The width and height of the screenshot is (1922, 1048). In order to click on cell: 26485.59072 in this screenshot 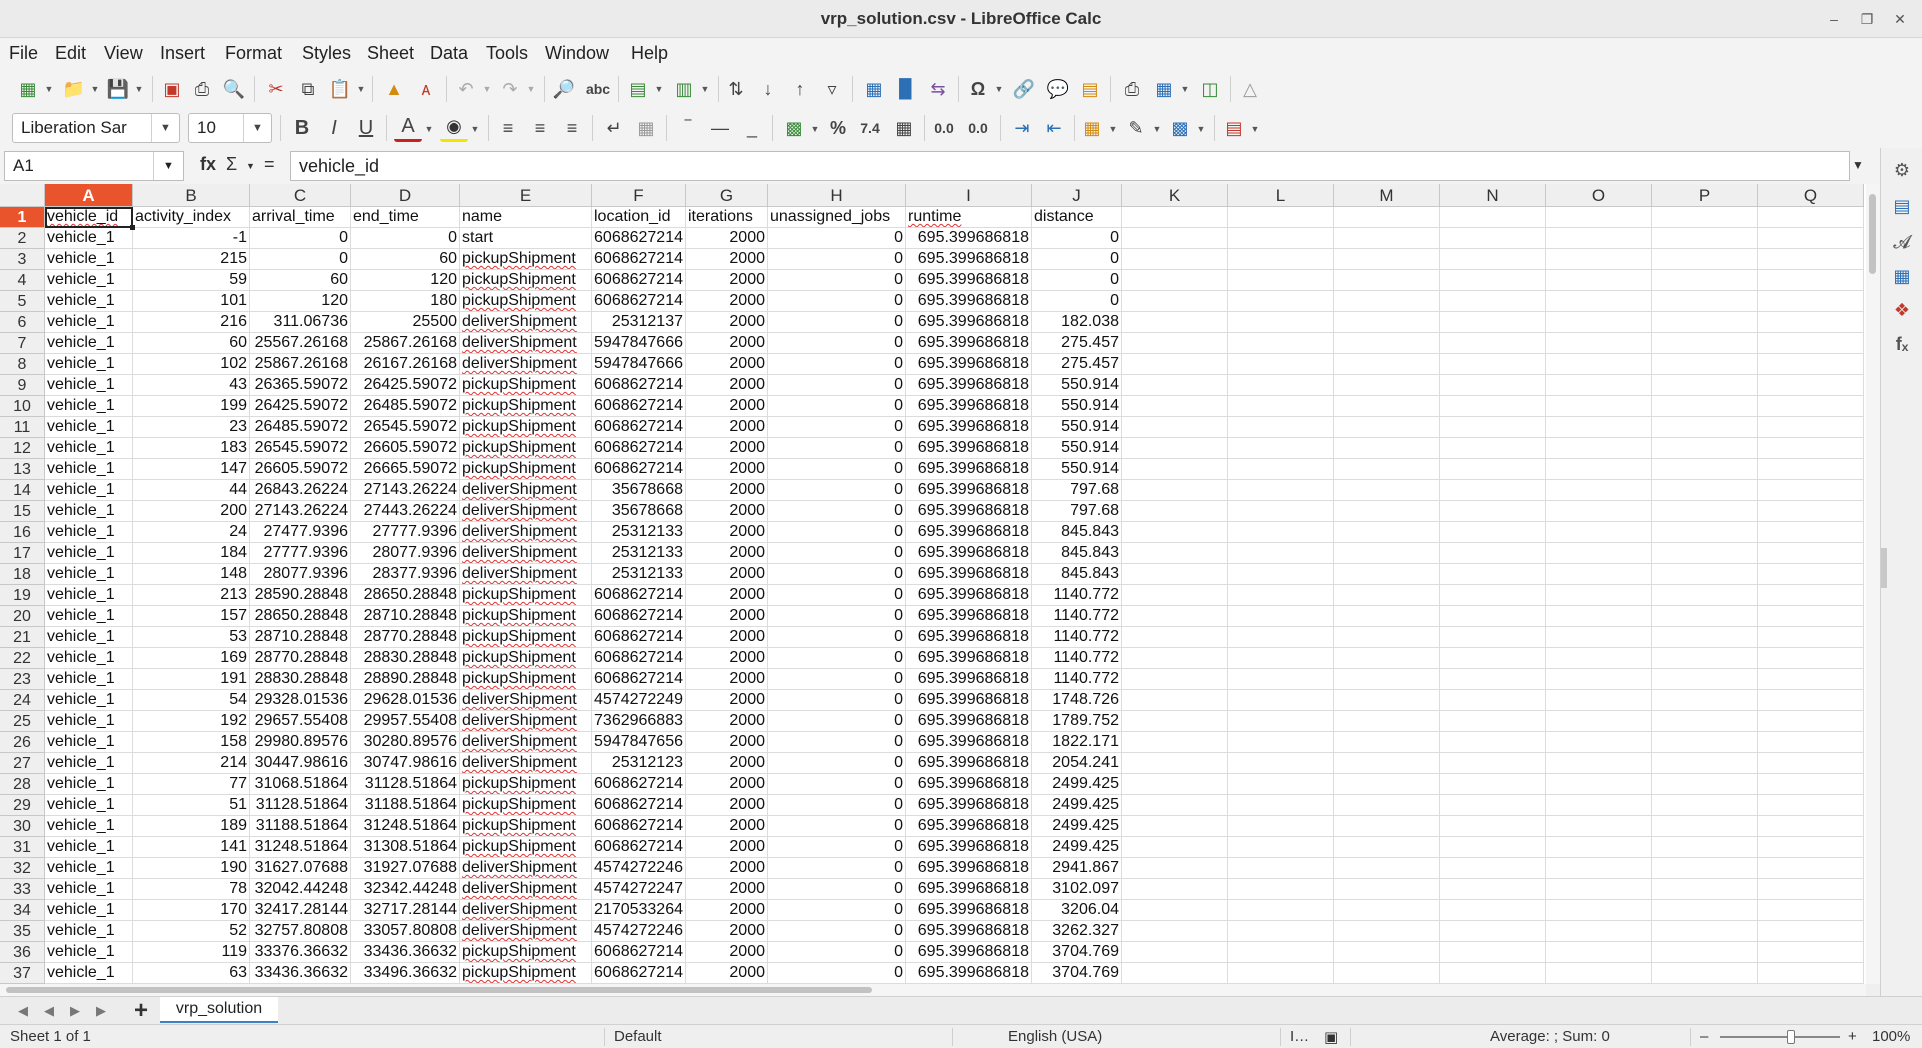, I will do `click(300, 427)`.